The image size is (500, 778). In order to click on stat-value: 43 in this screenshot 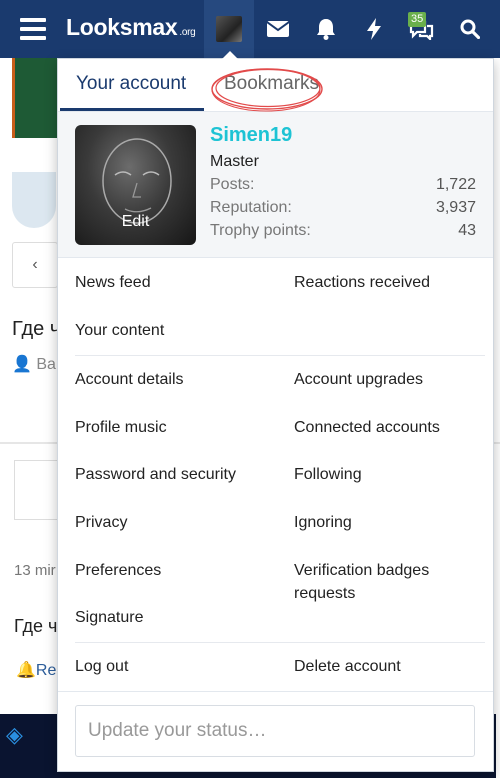, I will do `click(467, 231)`.